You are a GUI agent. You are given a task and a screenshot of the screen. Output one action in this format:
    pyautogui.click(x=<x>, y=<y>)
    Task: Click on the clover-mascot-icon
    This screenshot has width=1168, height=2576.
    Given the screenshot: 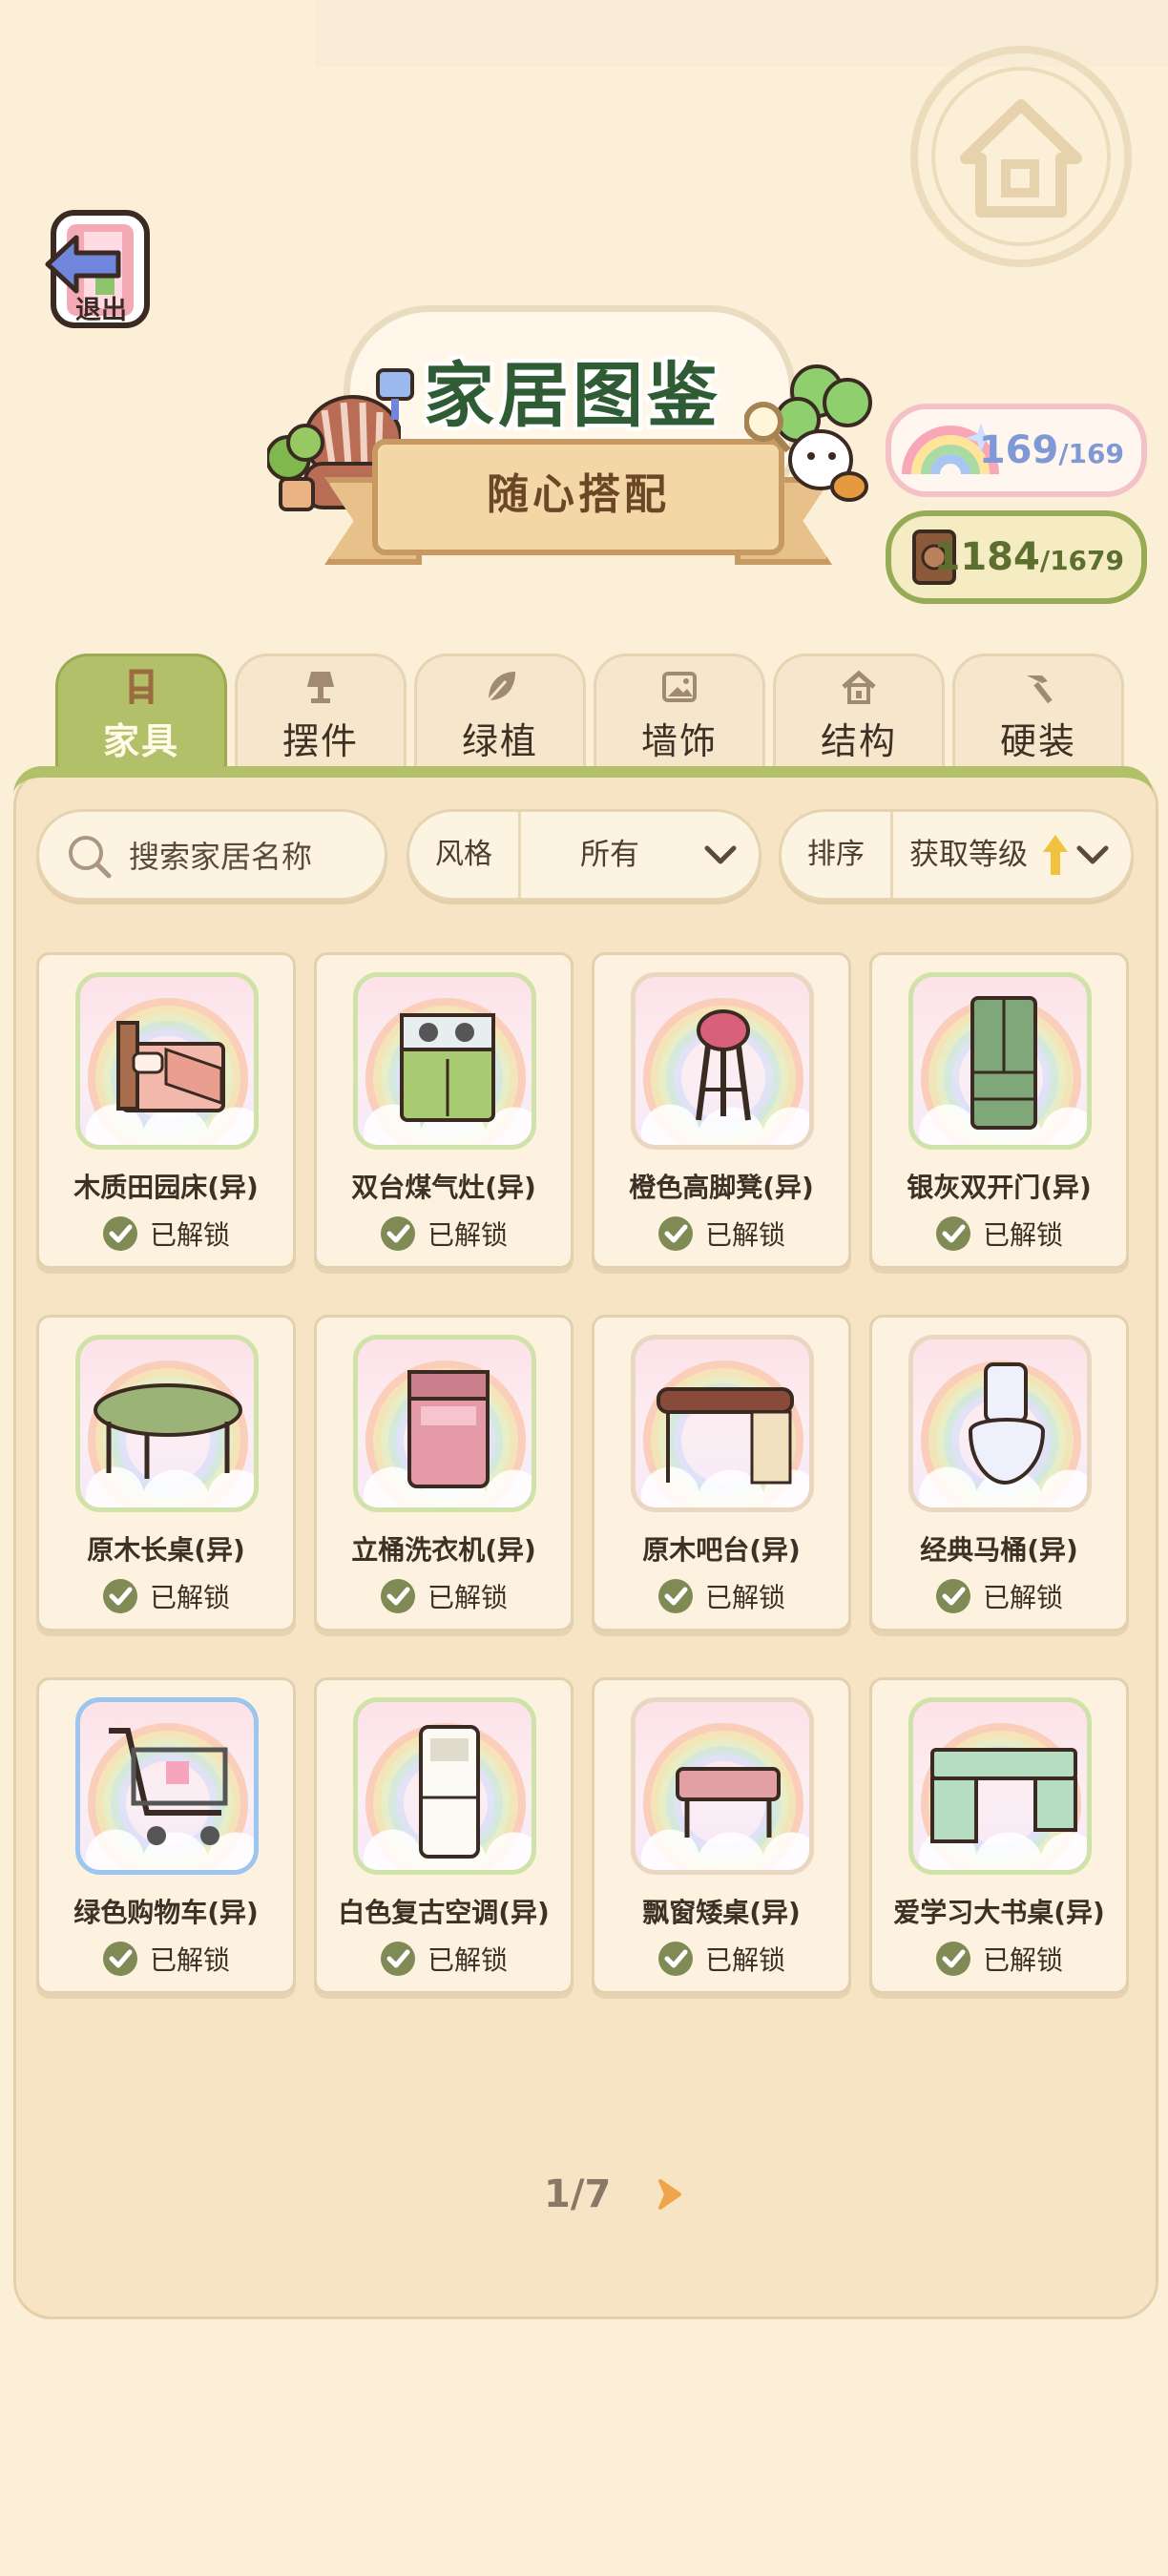 What is the action you would take?
    pyautogui.click(x=808, y=433)
    